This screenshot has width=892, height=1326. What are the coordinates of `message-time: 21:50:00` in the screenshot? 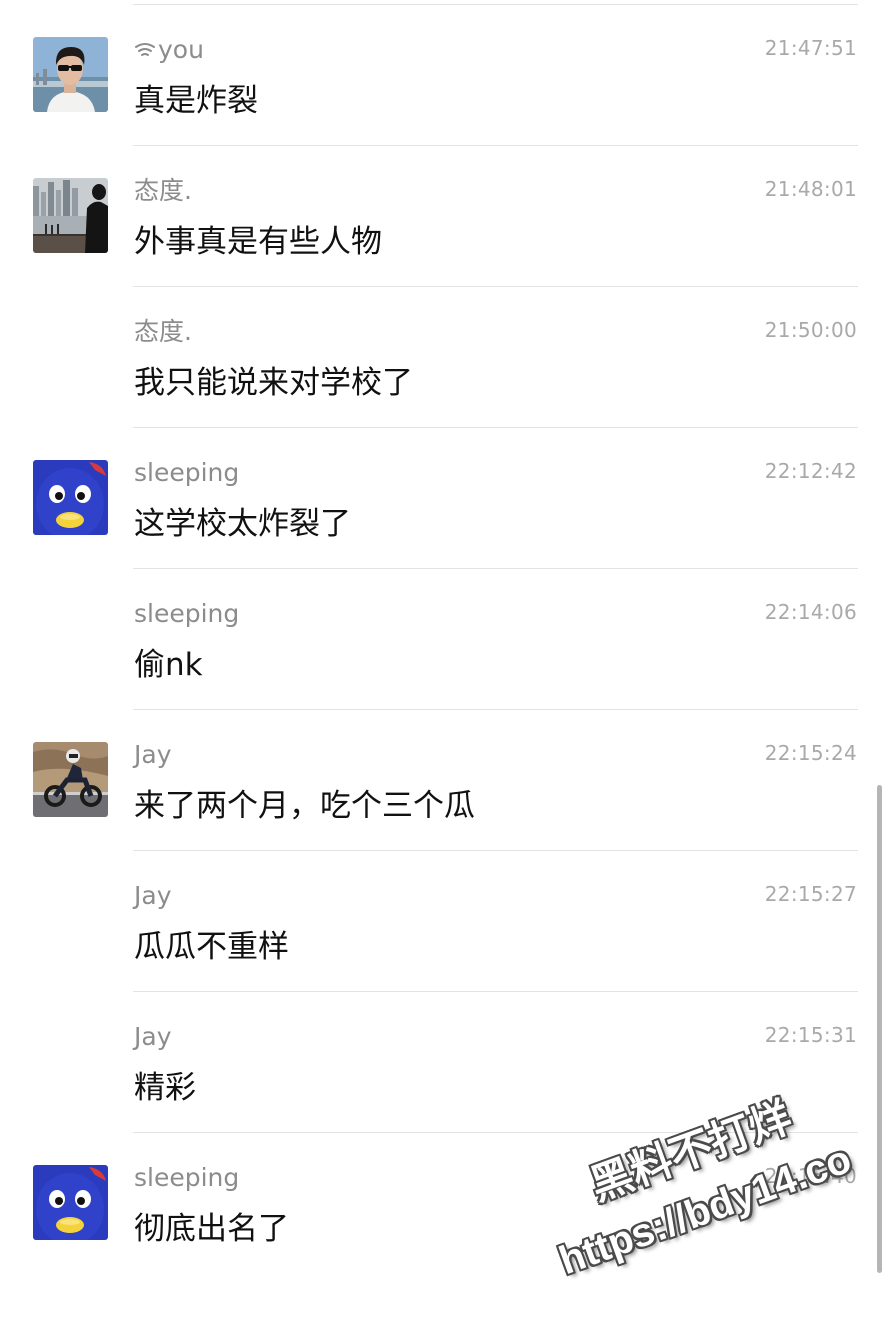 It's located at (810, 330).